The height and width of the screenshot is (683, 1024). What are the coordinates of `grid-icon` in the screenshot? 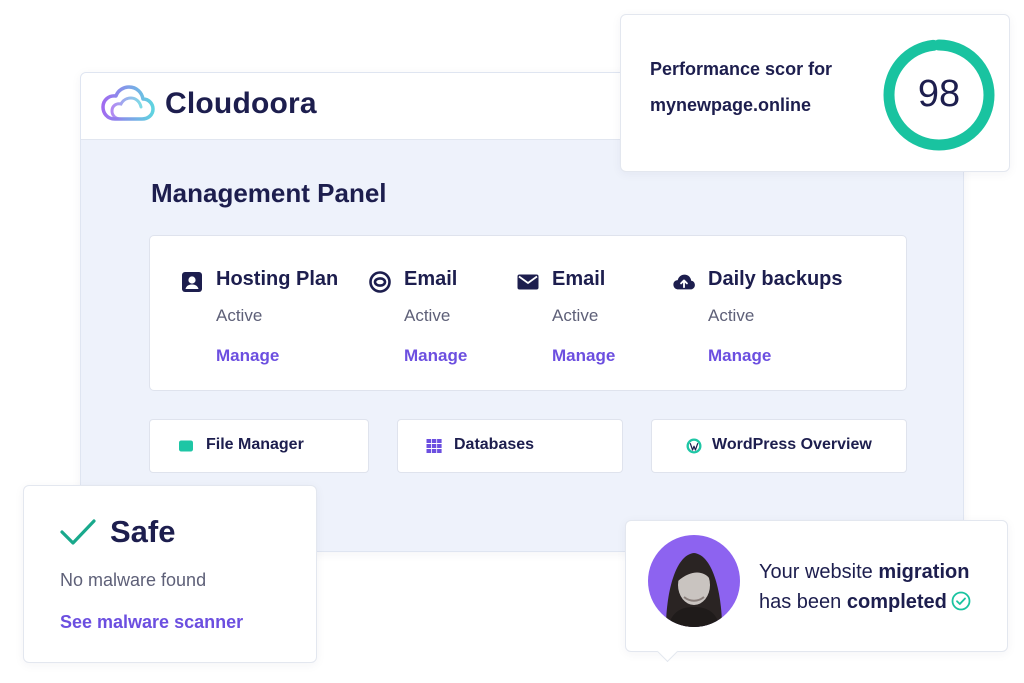 It's located at (434, 446).